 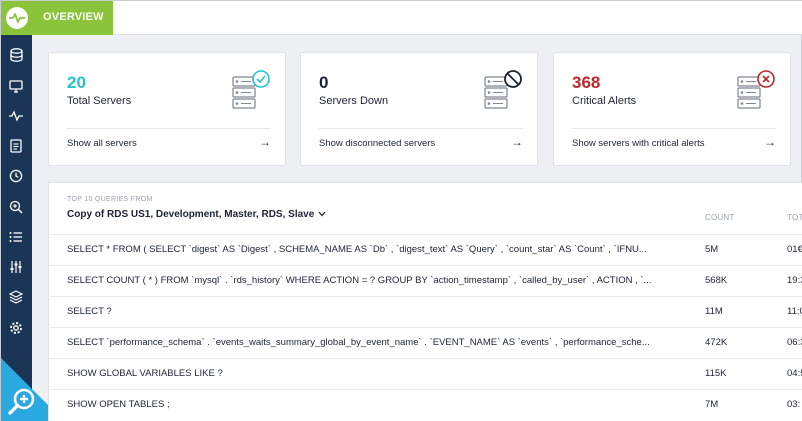 I want to click on gear-icon, so click(x=16, y=328).